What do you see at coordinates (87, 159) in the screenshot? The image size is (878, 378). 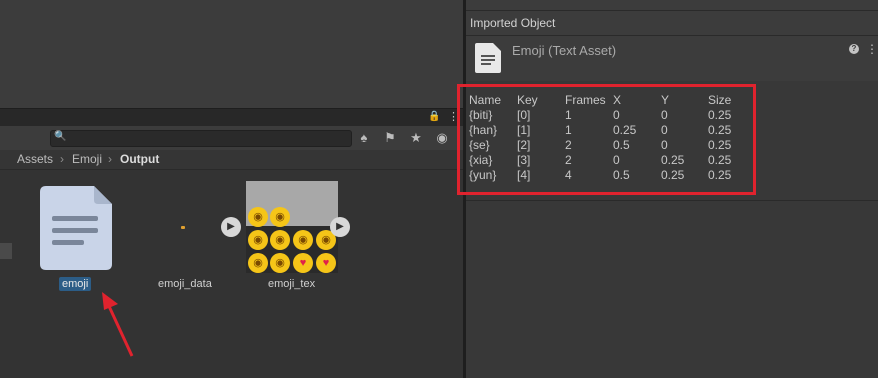 I see `breadcrumb-item-emoji: Emoji` at bounding box center [87, 159].